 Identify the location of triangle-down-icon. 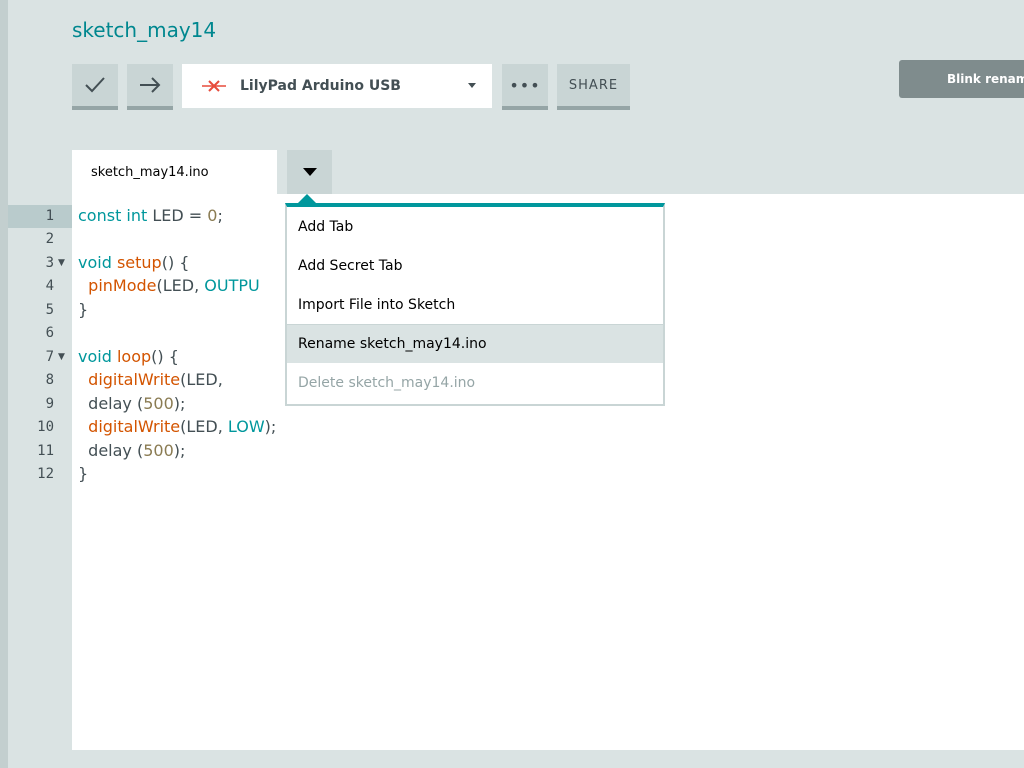
(309, 172).